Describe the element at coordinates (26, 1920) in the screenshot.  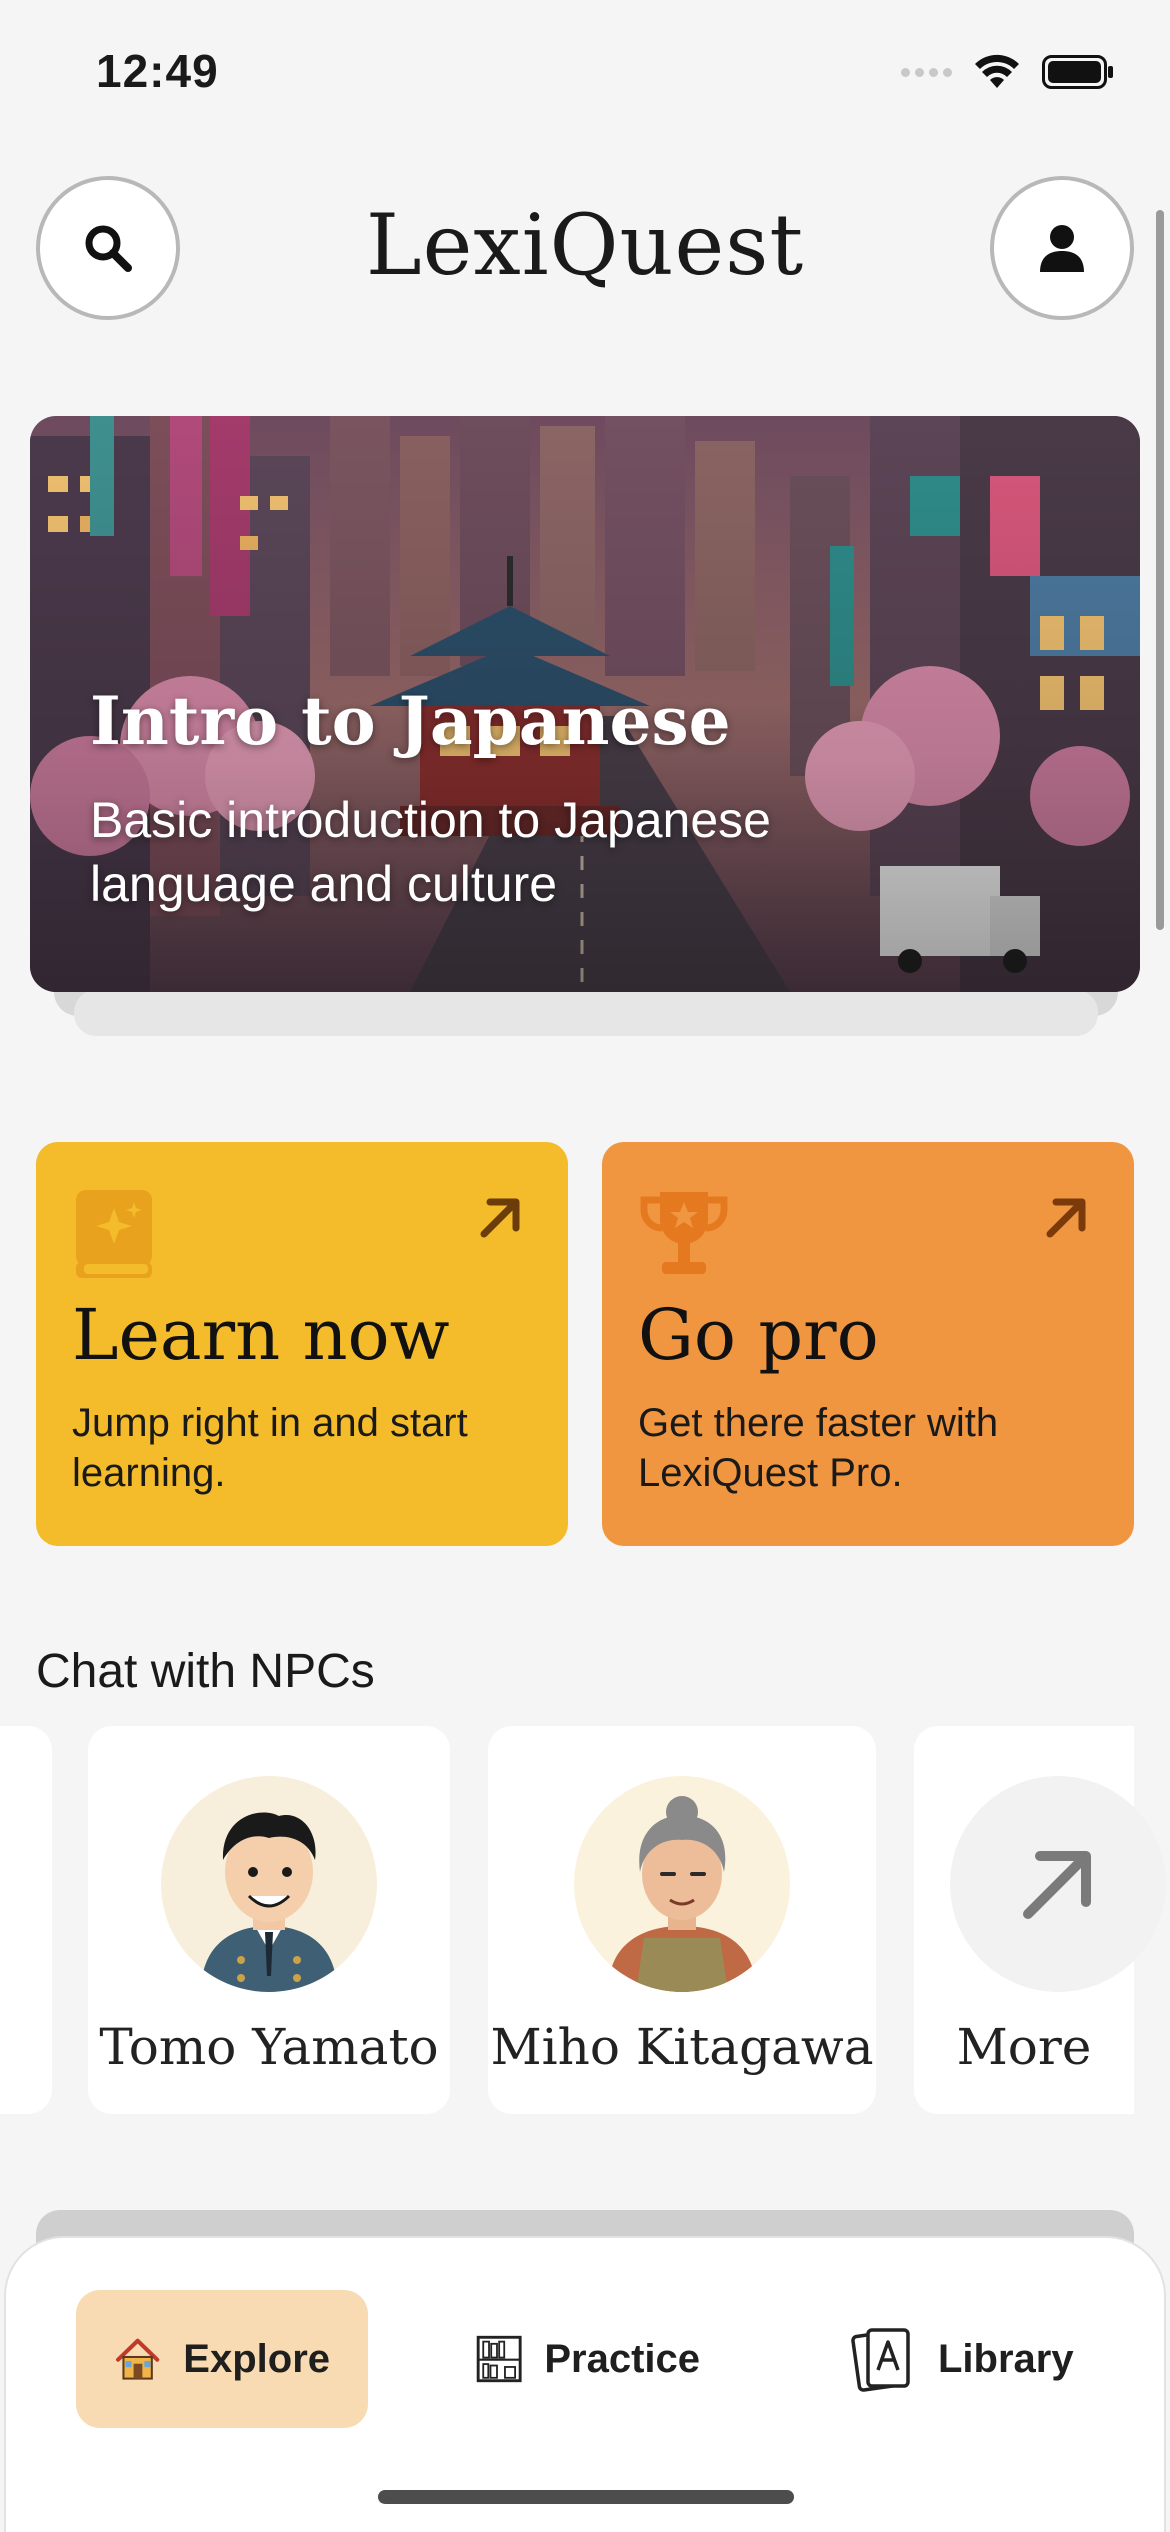
I see `npc-card-partial` at that location.